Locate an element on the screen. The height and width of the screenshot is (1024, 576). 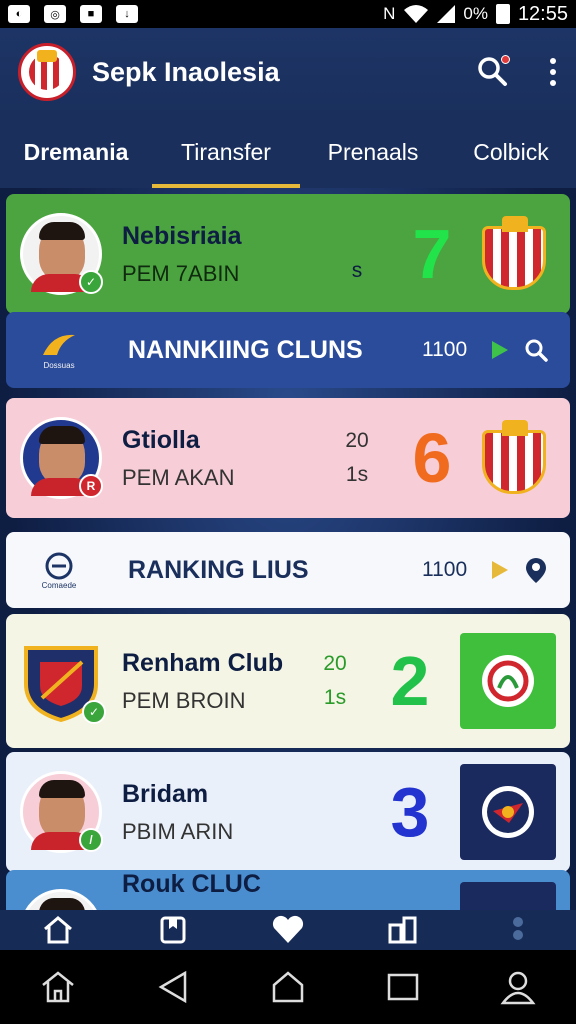
tab-prenaals: Prenaals is located at coordinates (373, 152).